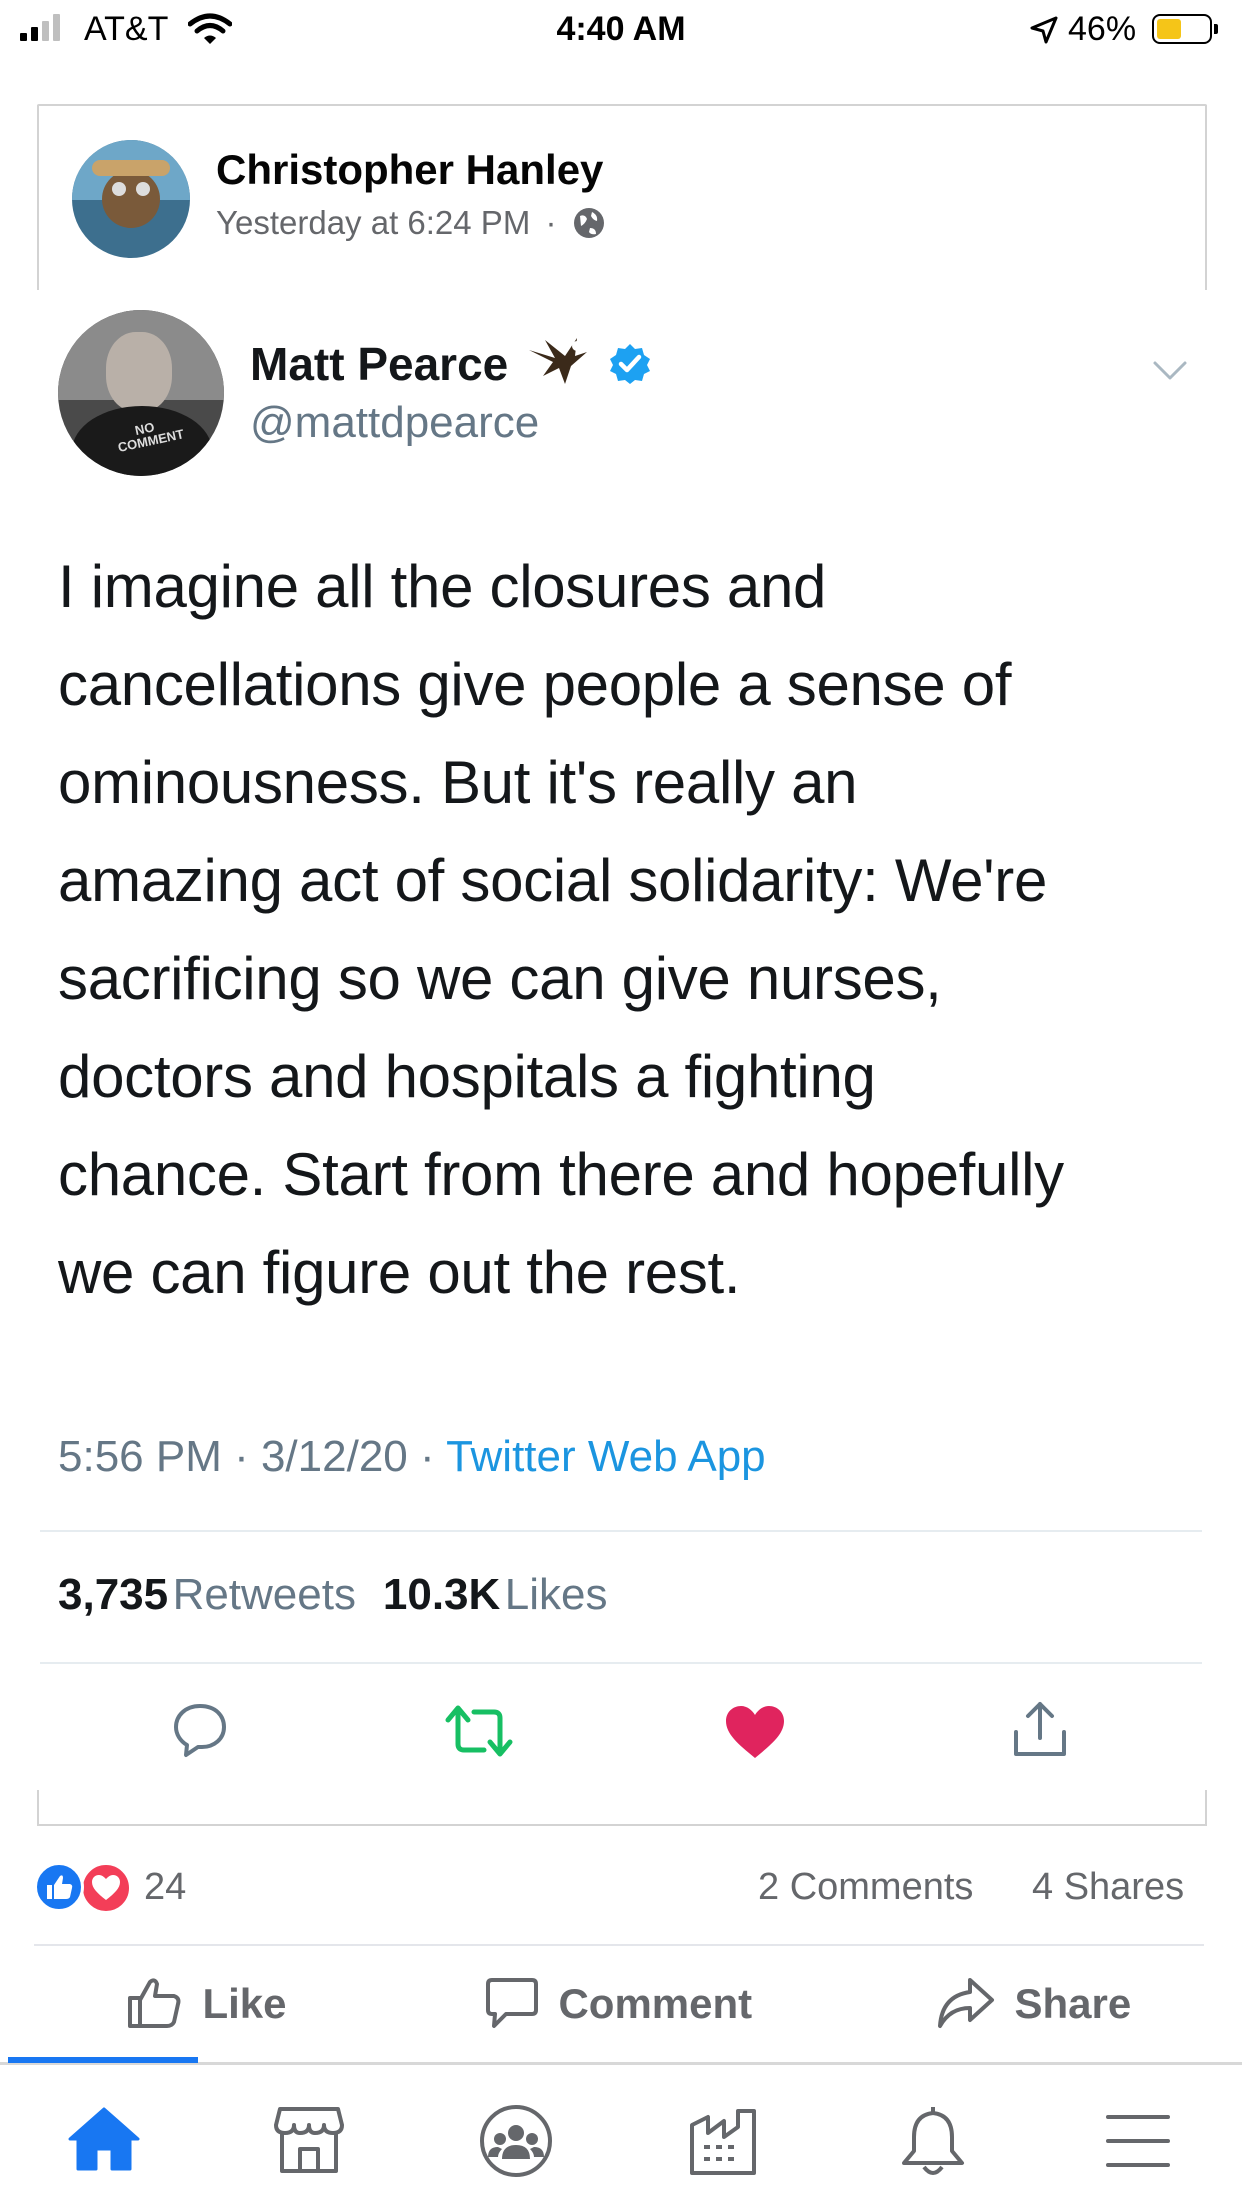 This screenshot has width=1242, height=2211. I want to click on share-button: Share, so click(1033, 2006).